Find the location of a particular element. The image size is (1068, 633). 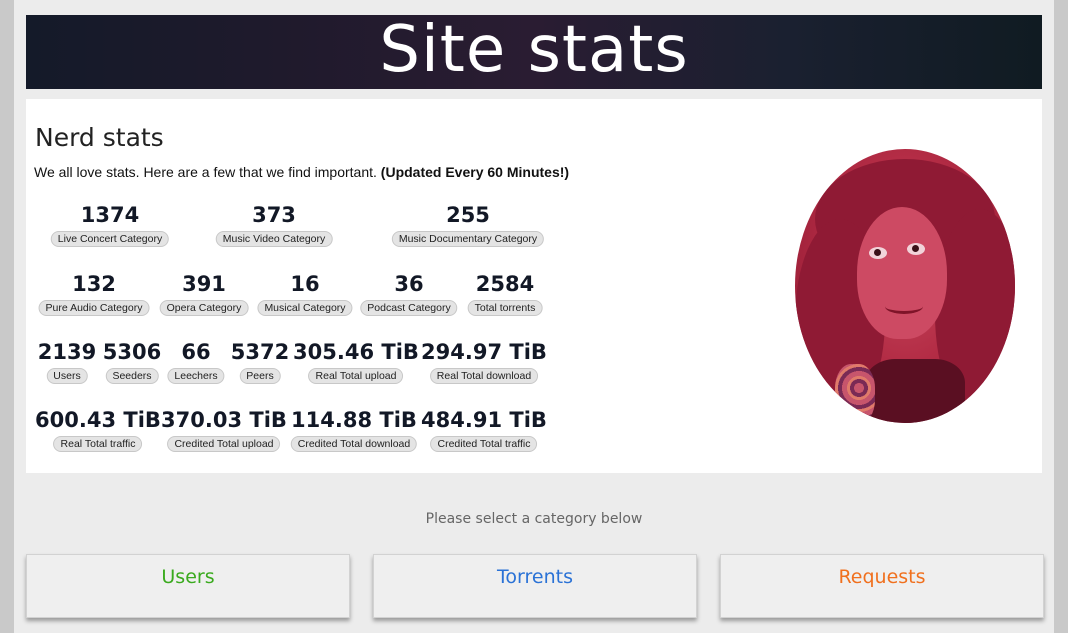

stat-value: 132 is located at coordinates (94, 284).